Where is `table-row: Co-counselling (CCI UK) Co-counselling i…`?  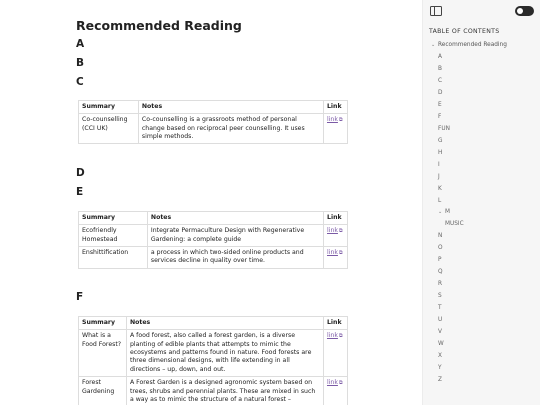 table-row: Co-counselling (CCI UK) Co-counselling i… is located at coordinates (213, 129).